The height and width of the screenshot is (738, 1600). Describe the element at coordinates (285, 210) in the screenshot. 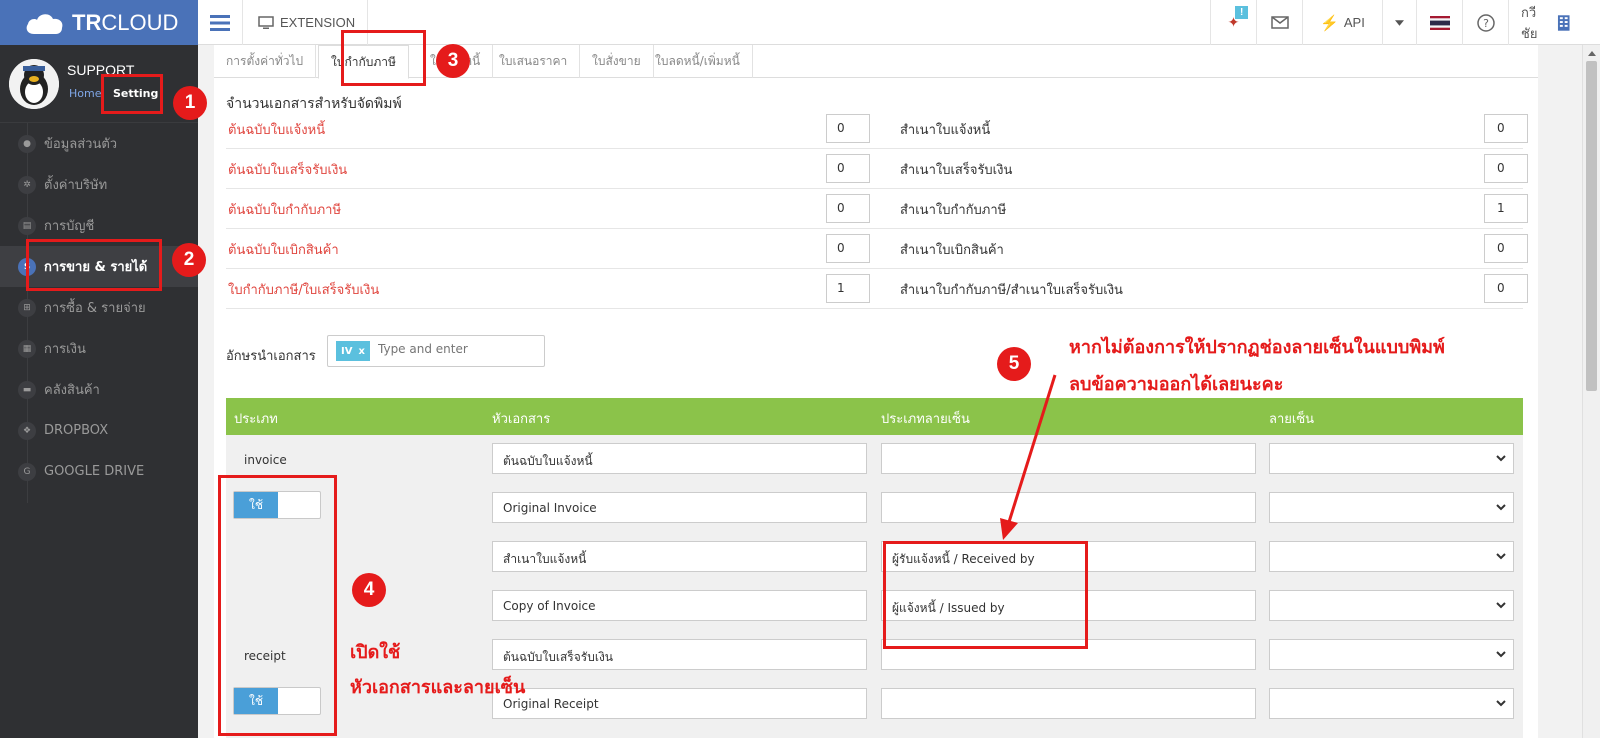

I see `original-count-label: ต้นฉบับใบกำกับภาษี` at that location.